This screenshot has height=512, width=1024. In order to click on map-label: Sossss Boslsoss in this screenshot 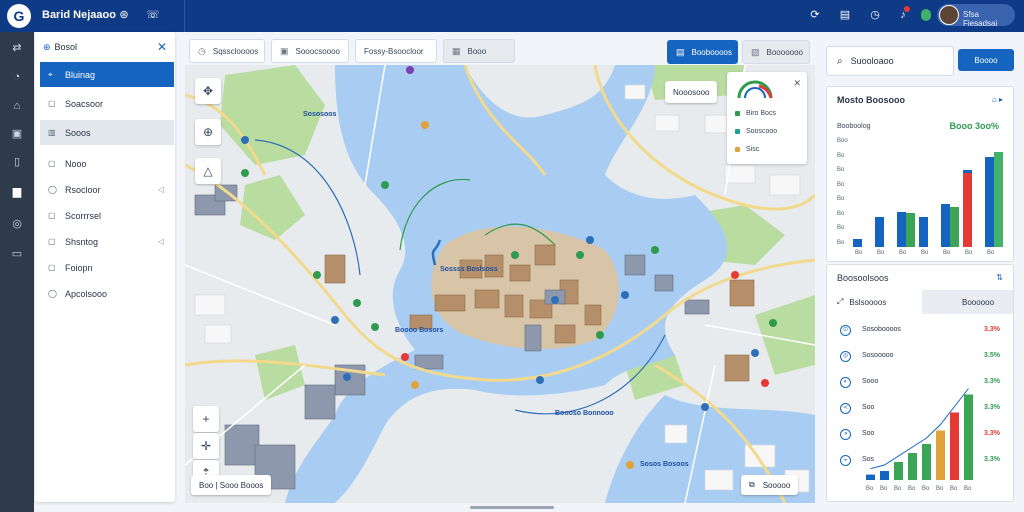, I will do `click(469, 269)`.